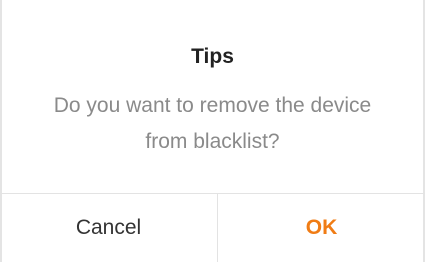 The width and height of the screenshot is (425, 262). Describe the element at coordinates (108, 228) in the screenshot. I see `cancel-button: Cancel` at that location.